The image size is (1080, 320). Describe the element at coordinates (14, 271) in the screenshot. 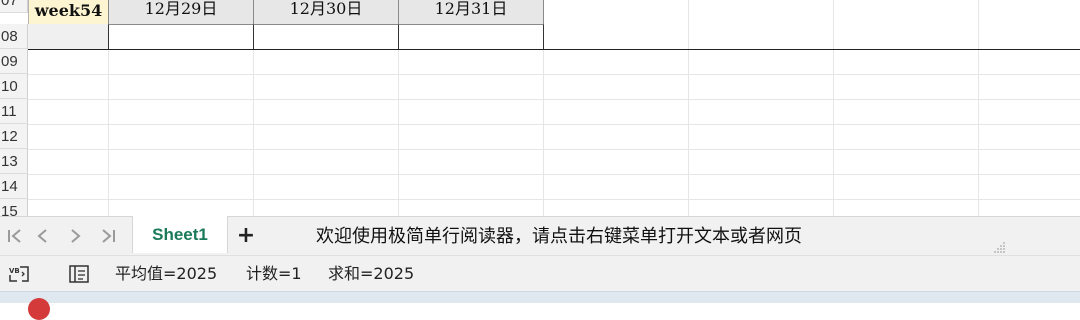

I see `svg-text: VB` at that location.